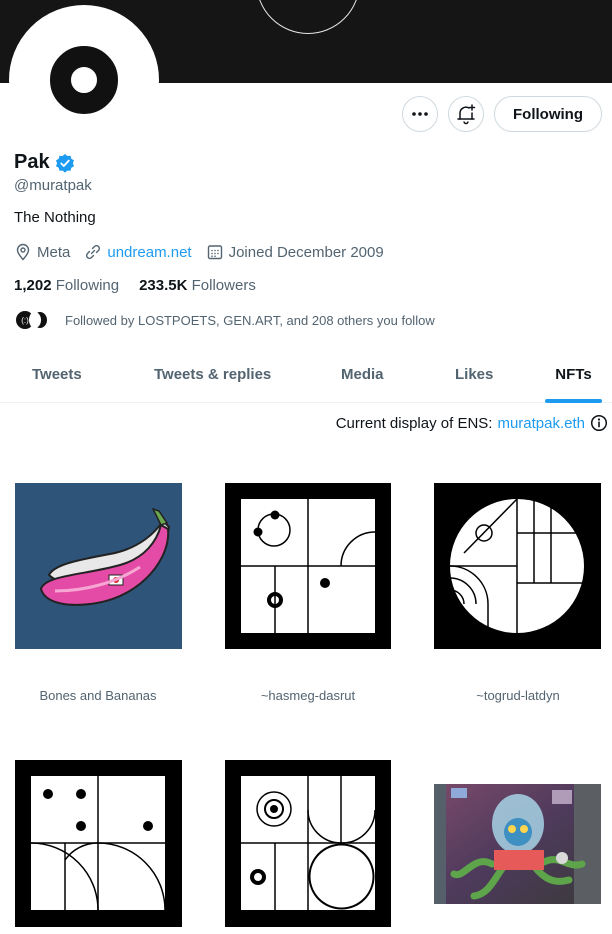 The height and width of the screenshot is (934, 612). I want to click on profile-meta: Meta undream.net Joined December 2009, so click(206, 252).